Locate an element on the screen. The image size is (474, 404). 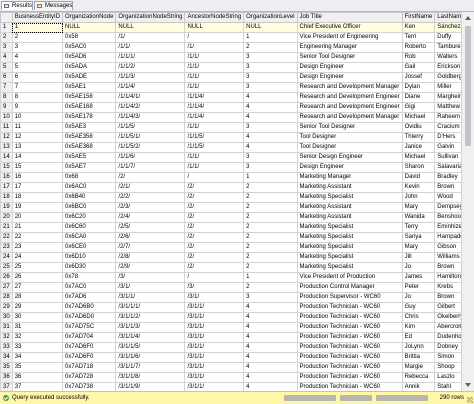
row-number: 19 is located at coordinates (6, 207).